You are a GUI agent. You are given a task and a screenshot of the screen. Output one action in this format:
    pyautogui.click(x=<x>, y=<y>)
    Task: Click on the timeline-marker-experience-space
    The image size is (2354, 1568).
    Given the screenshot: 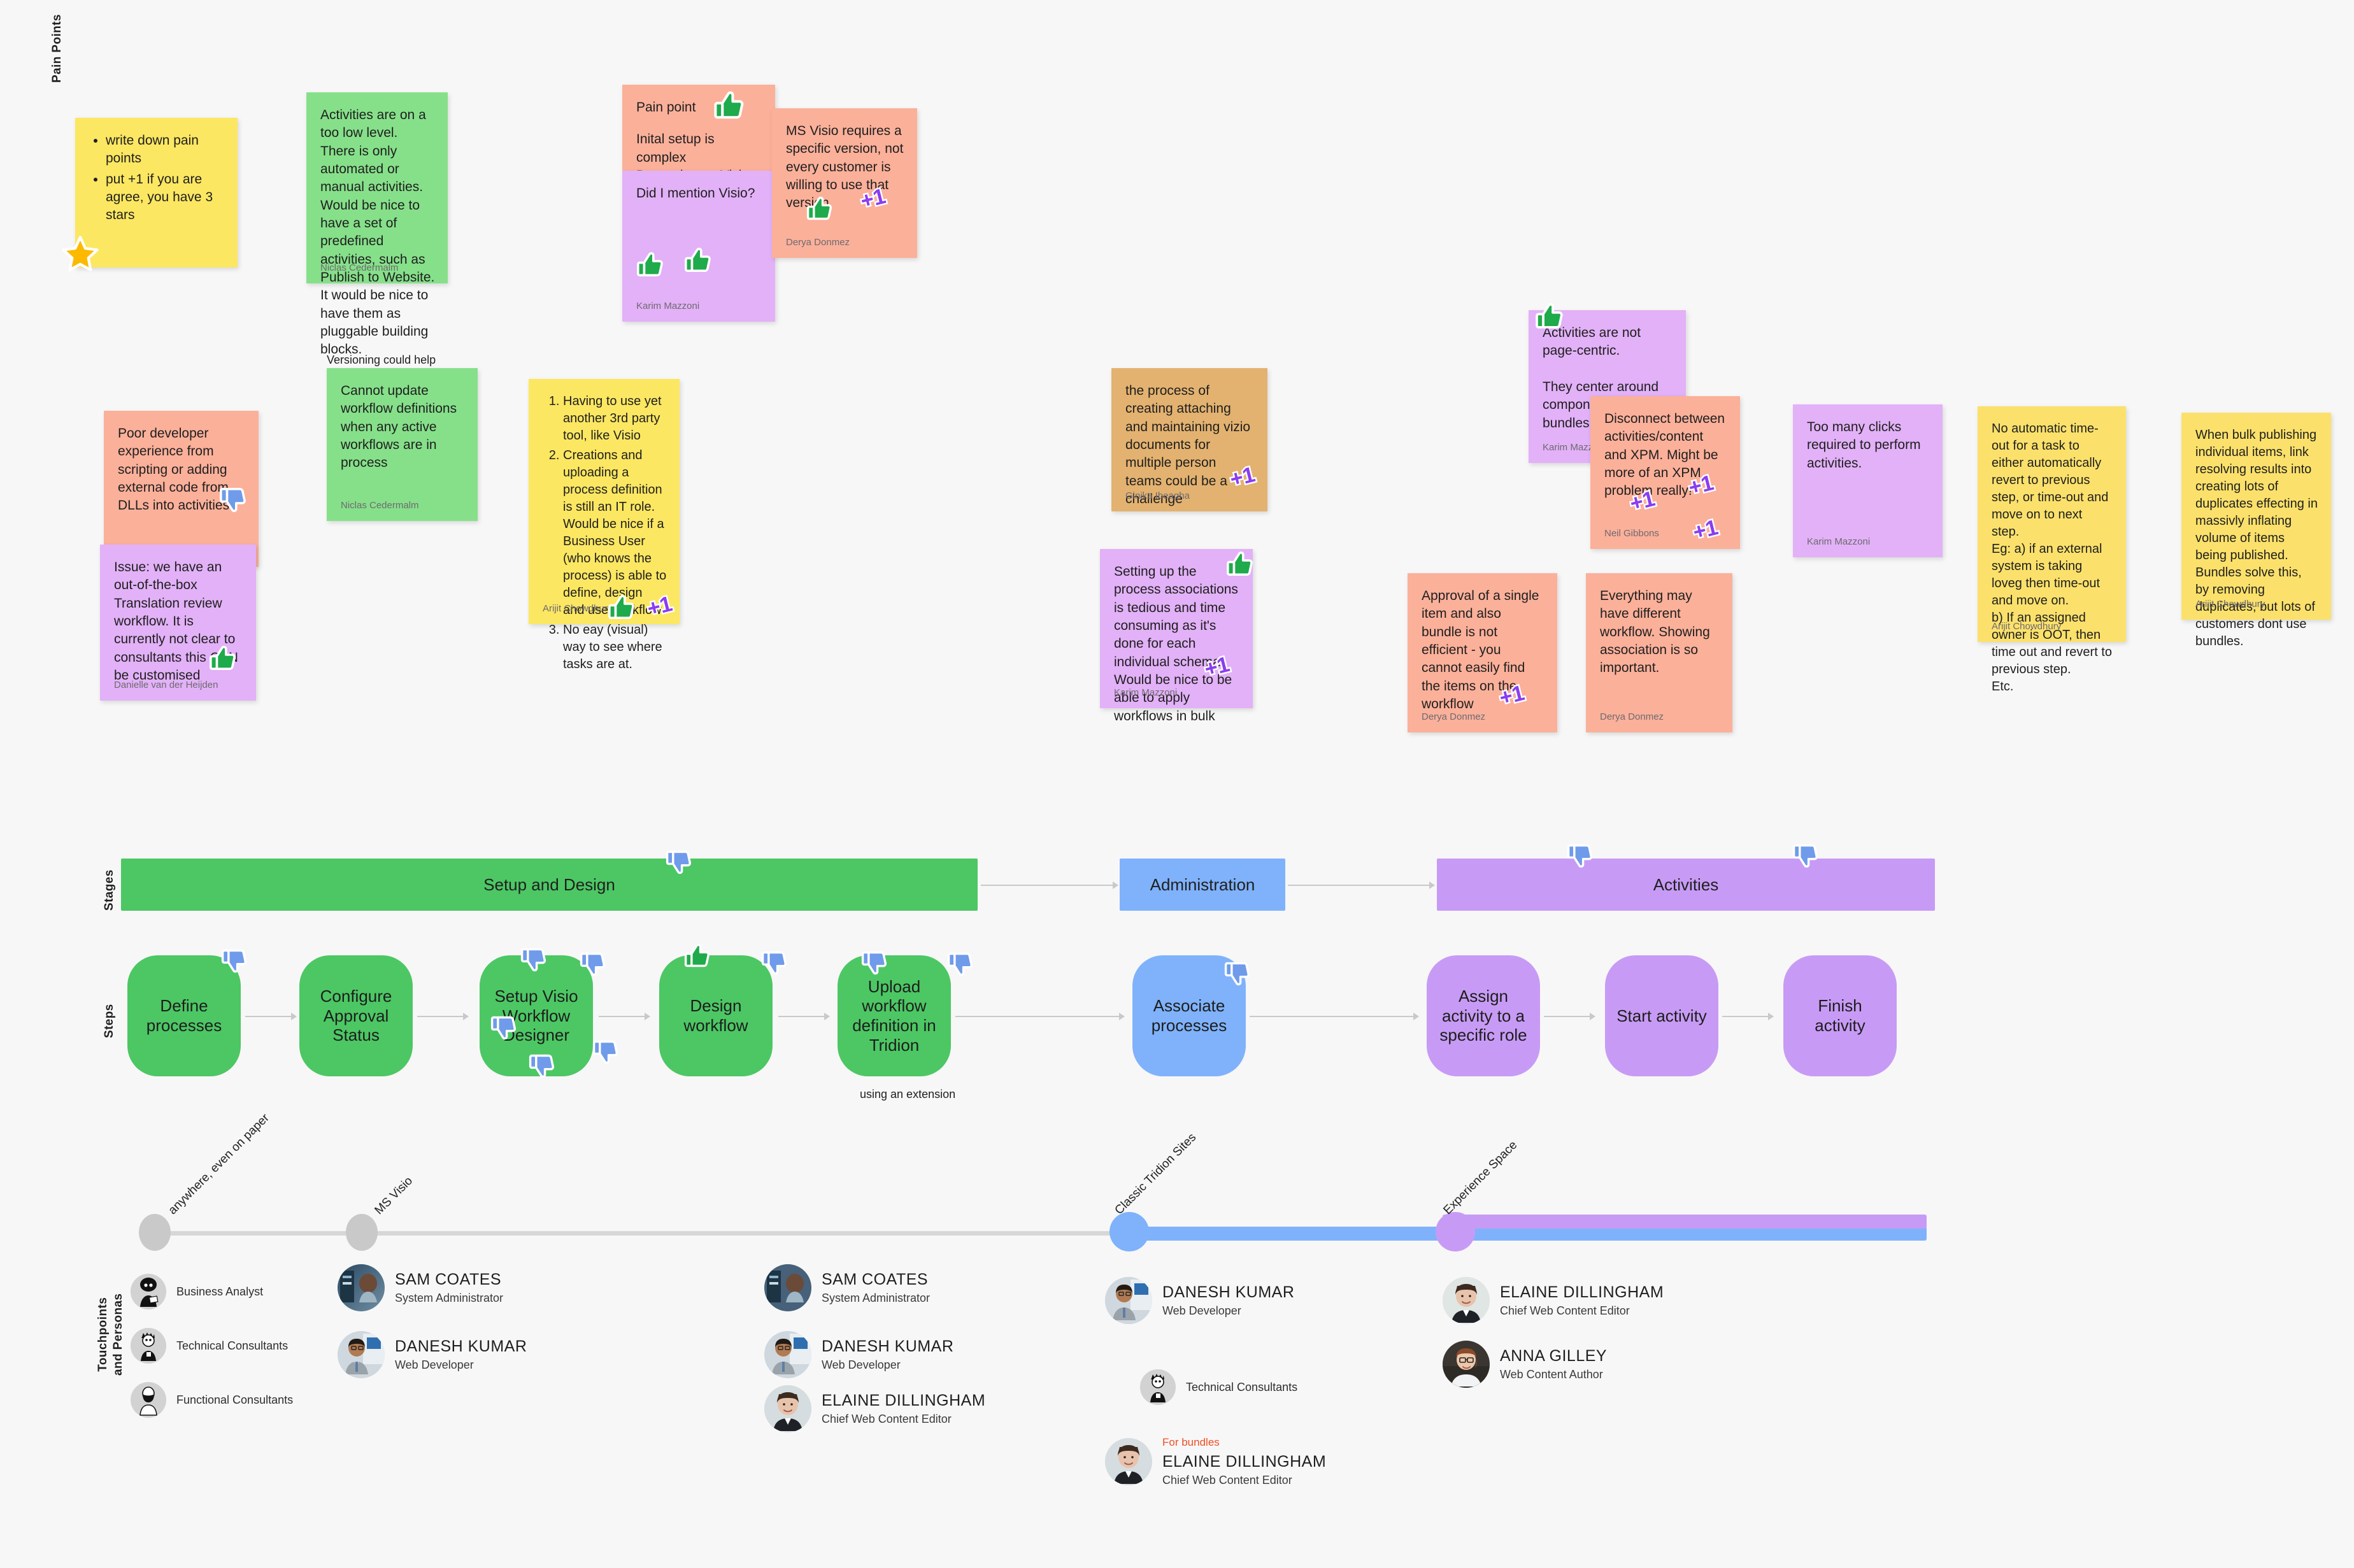 What is the action you would take?
    pyautogui.click(x=1455, y=1231)
    